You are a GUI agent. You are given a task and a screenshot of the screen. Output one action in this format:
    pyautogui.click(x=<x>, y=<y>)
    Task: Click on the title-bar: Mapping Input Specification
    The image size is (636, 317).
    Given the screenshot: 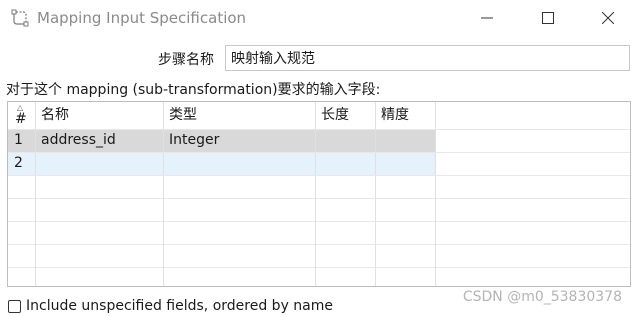 What is the action you would take?
    pyautogui.click(x=318, y=18)
    